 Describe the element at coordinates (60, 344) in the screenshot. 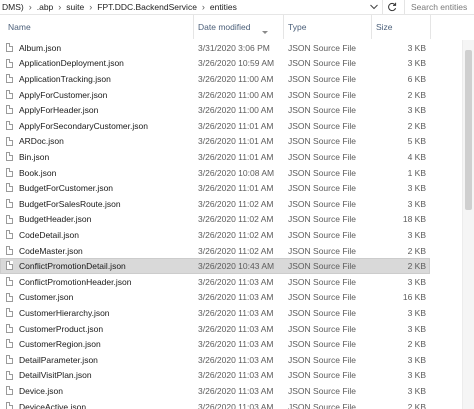

I see `file-name: CustomerRegion.json` at that location.